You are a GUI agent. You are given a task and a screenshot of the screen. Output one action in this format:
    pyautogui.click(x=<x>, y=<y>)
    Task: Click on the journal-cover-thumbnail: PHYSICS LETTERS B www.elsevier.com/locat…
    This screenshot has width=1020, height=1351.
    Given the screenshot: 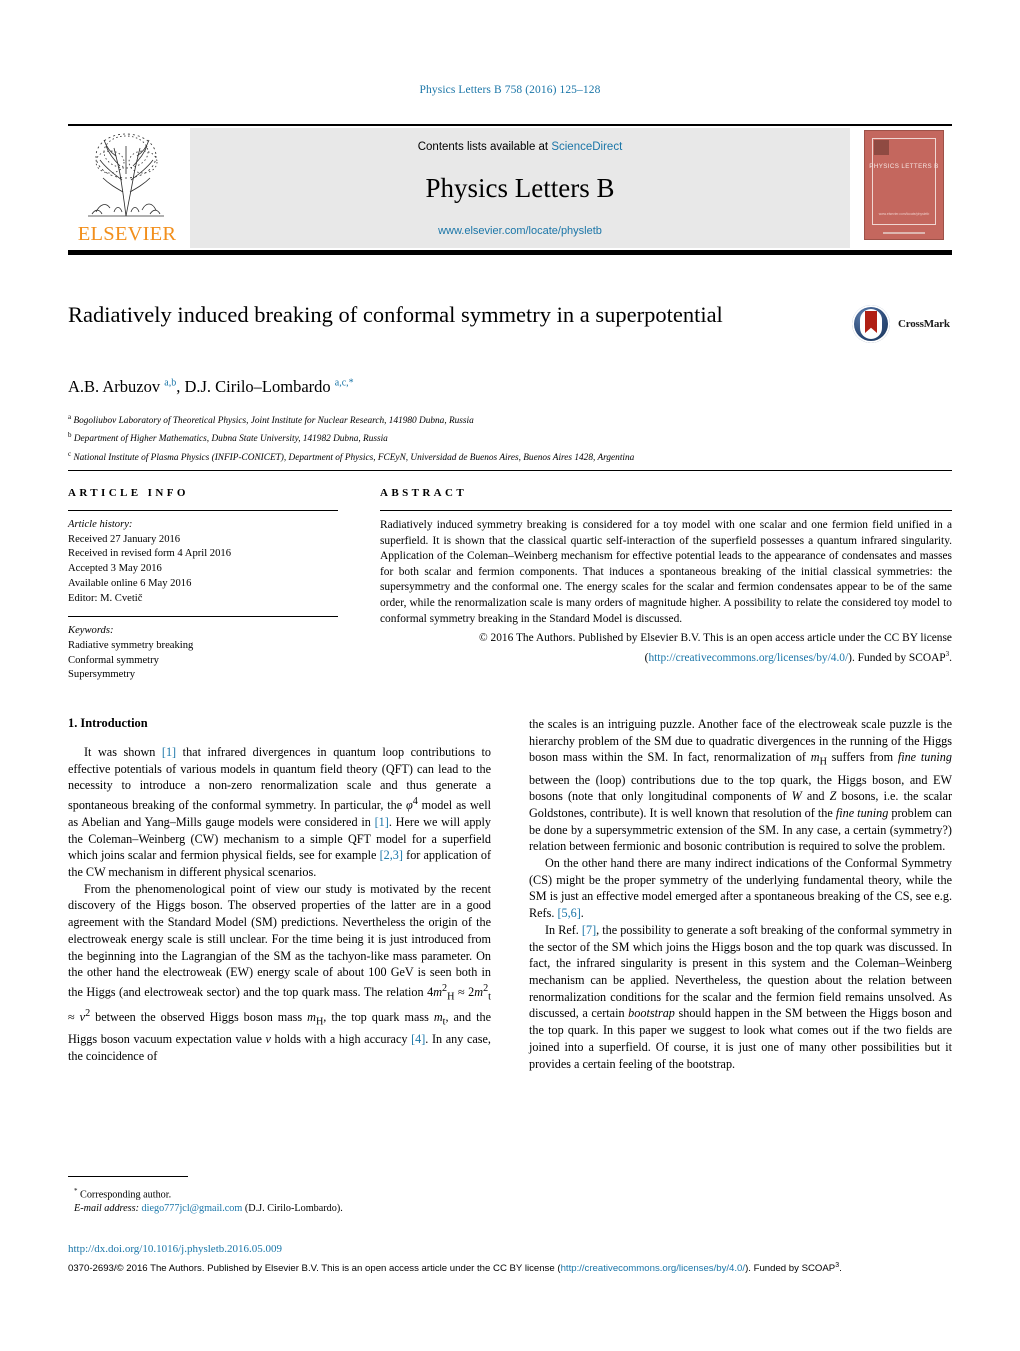 What is the action you would take?
    pyautogui.click(x=904, y=188)
    